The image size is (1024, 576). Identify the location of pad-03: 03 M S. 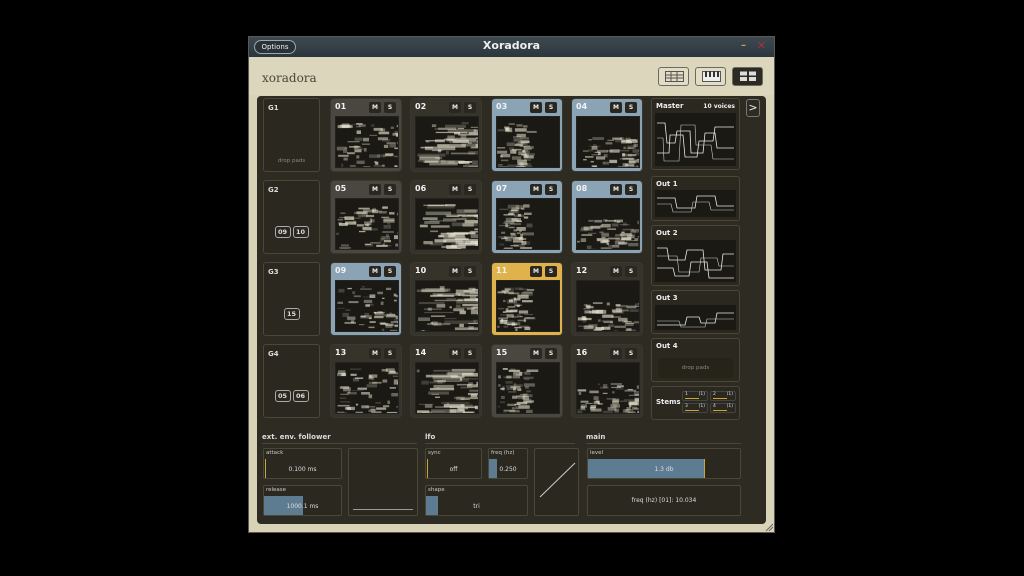
(527, 135).